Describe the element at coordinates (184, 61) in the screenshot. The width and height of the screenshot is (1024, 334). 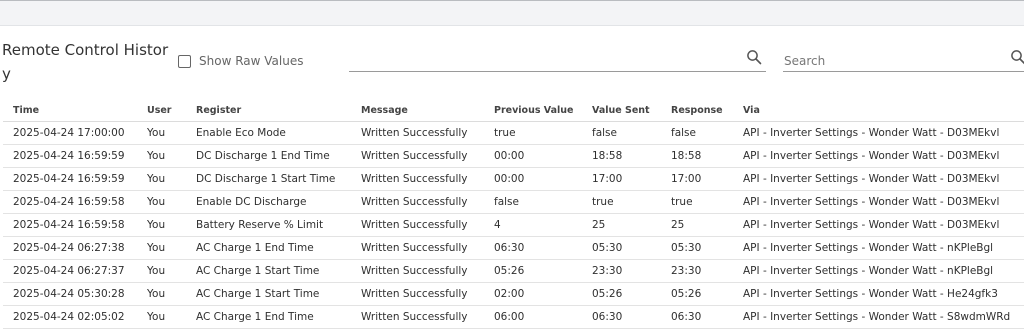
I see `show-raw-values-checkbox` at that location.